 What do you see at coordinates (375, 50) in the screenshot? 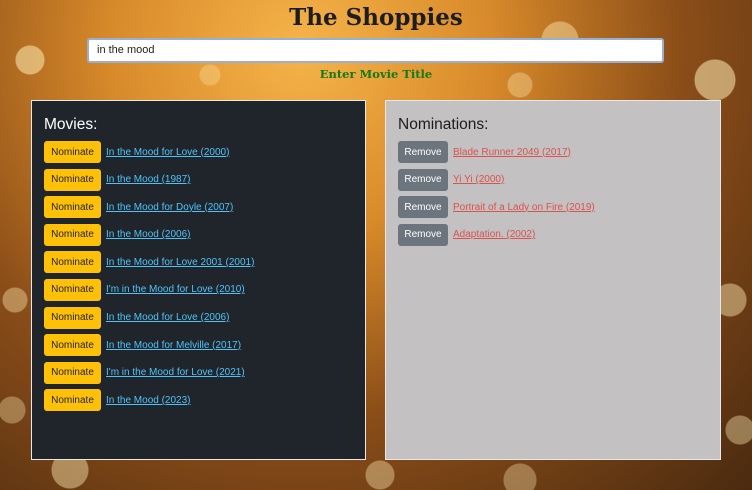
I see `search-input: in the mood` at bounding box center [375, 50].